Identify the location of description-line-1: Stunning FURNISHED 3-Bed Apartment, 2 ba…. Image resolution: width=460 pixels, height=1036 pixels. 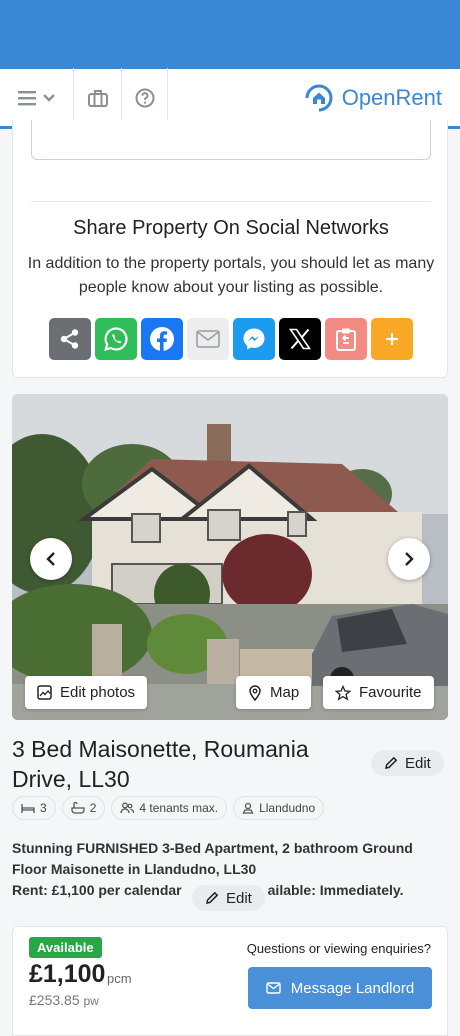
(212, 858).